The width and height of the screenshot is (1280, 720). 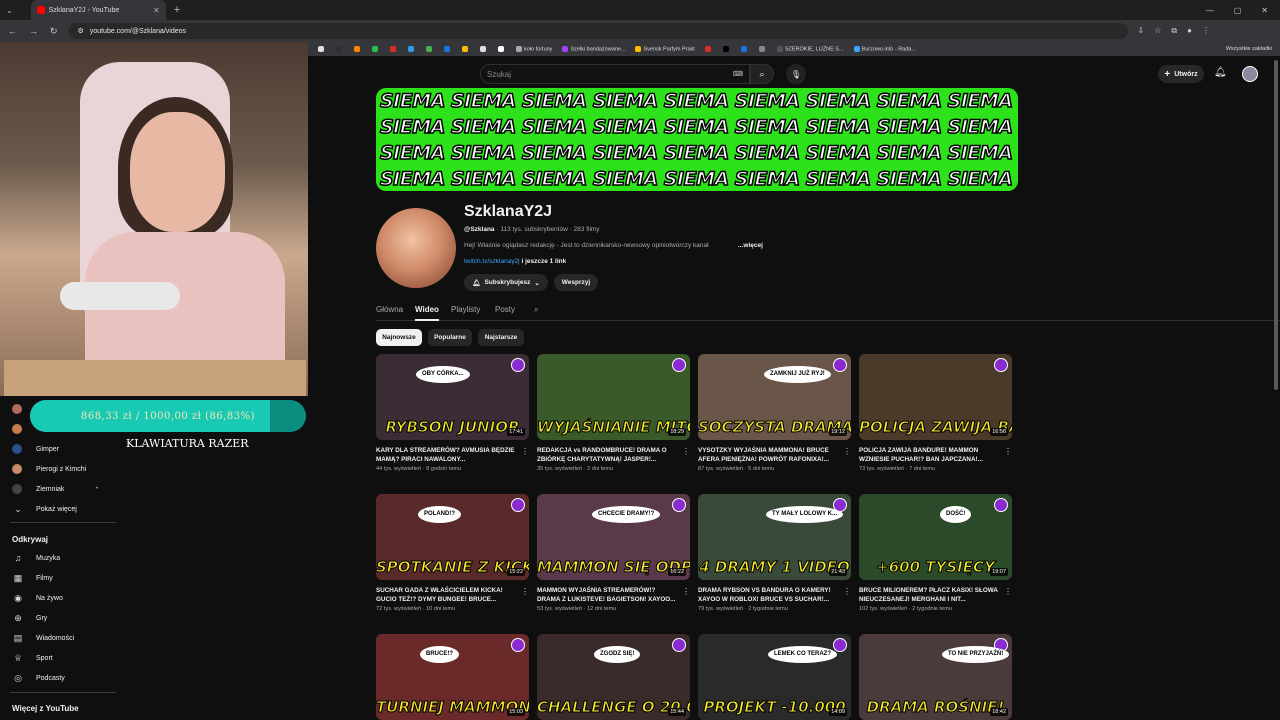 What do you see at coordinates (416, 248) in the screenshot?
I see `channel-avatar` at bounding box center [416, 248].